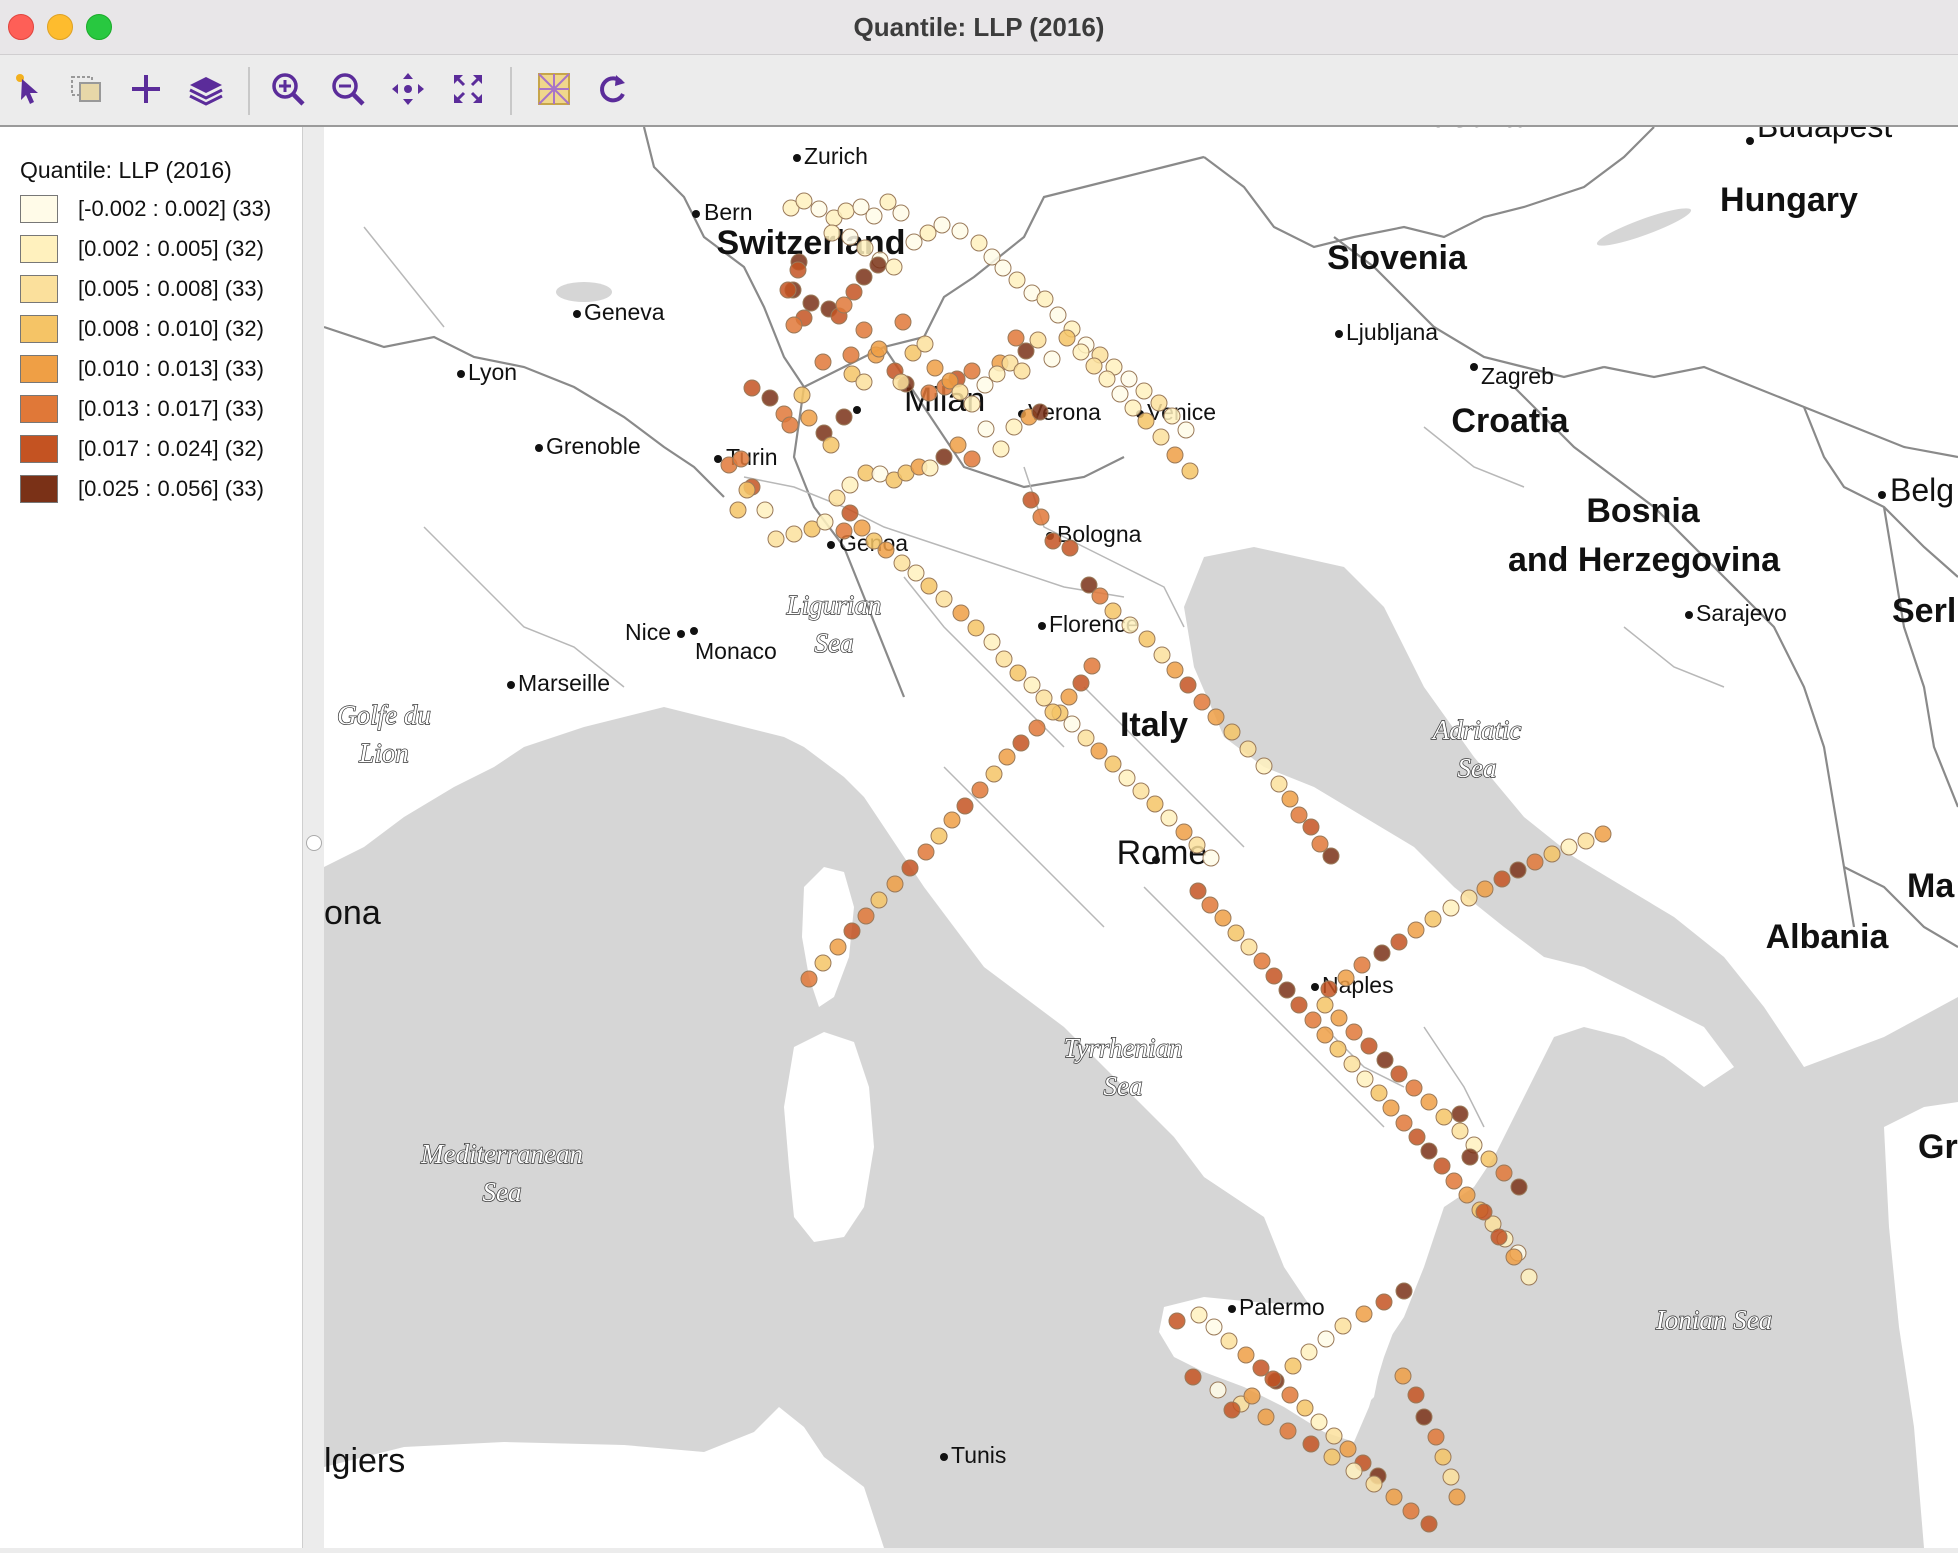 Image resolution: width=1958 pixels, height=1553 pixels. Describe the element at coordinates (468, 89) in the screenshot. I see `full-extent-button` at that location.